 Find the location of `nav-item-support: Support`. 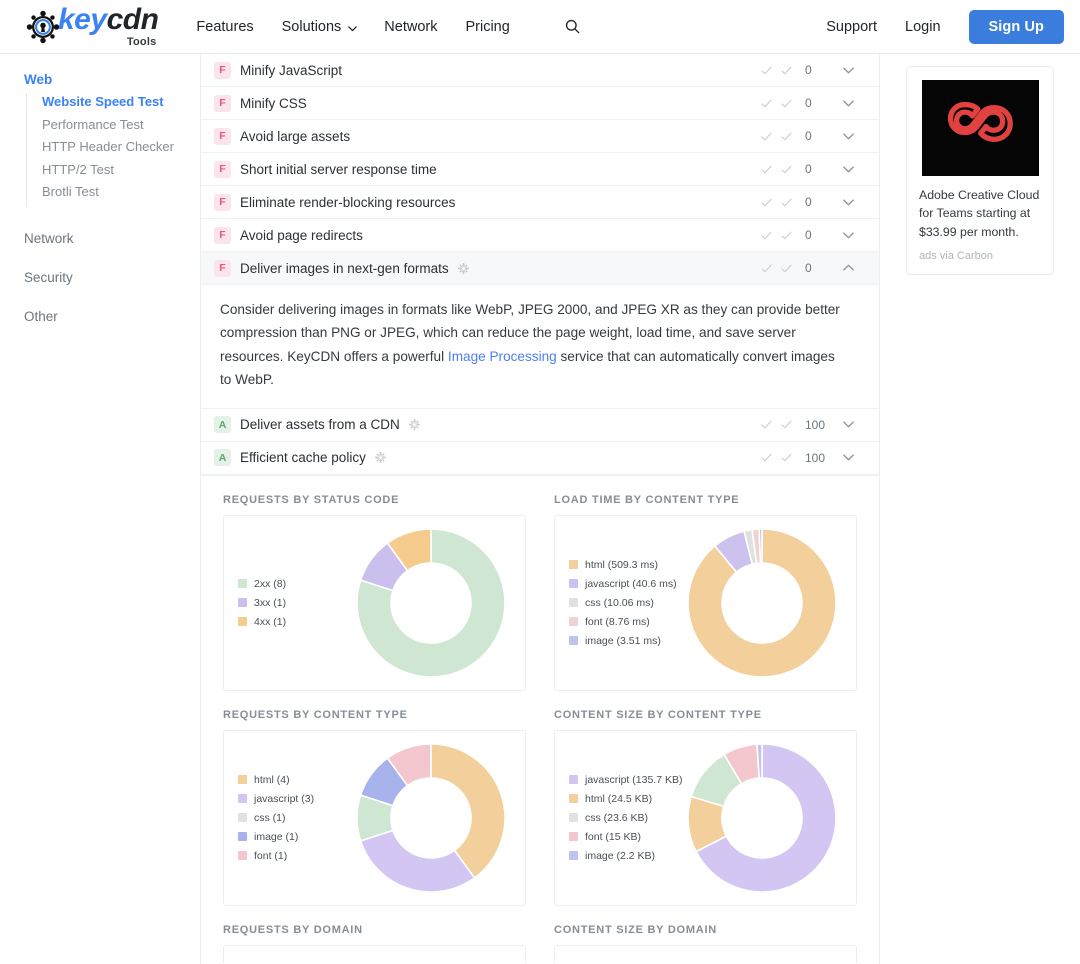

nav-item-support: Support is located at coordinates (851, 27).